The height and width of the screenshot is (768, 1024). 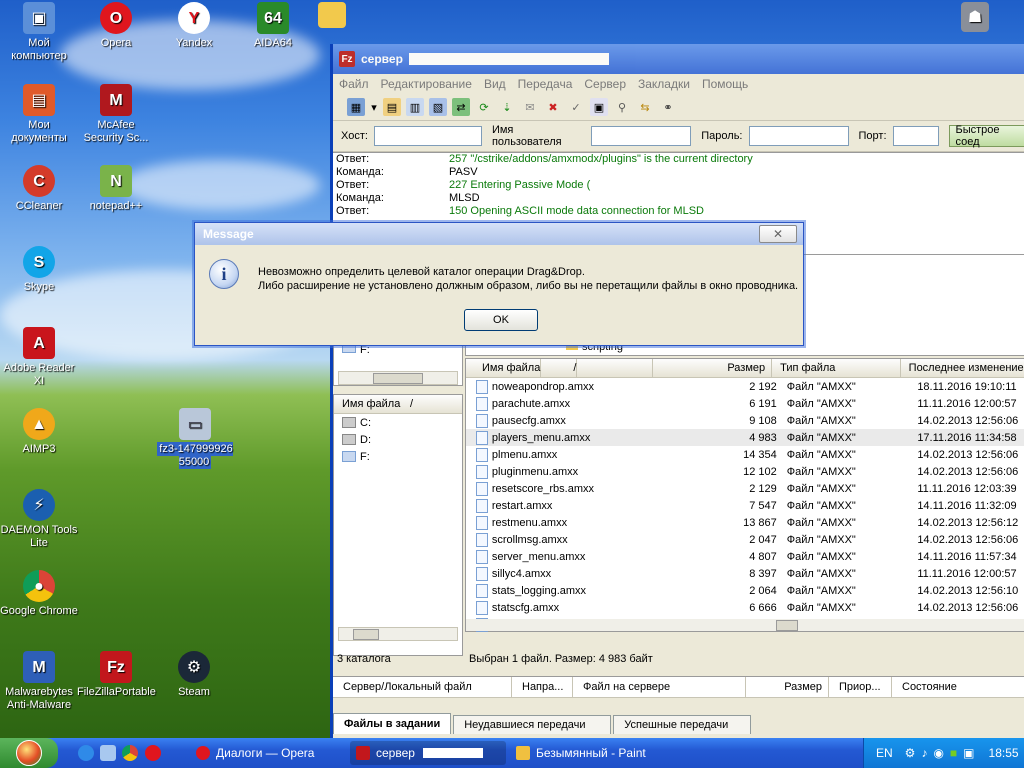 What do you see at coordinates (836, 368) in the screenshot?
I see `remote-col-type: Тип файла` at bounding box center [836, 368].